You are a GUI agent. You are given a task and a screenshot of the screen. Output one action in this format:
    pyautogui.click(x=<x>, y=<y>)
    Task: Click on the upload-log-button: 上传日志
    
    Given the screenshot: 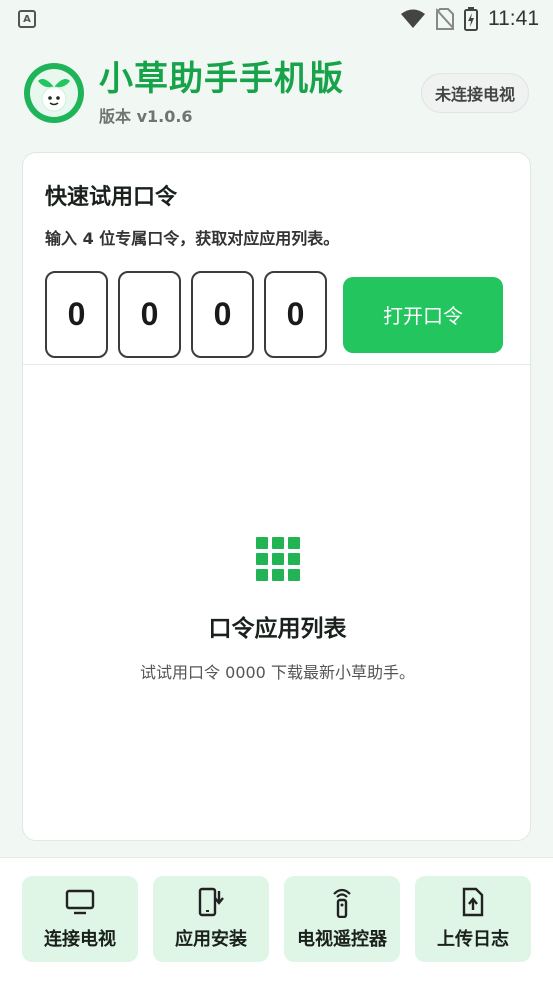 What is the action you would take?
    pyautogui.click(x=473, y=919)
    